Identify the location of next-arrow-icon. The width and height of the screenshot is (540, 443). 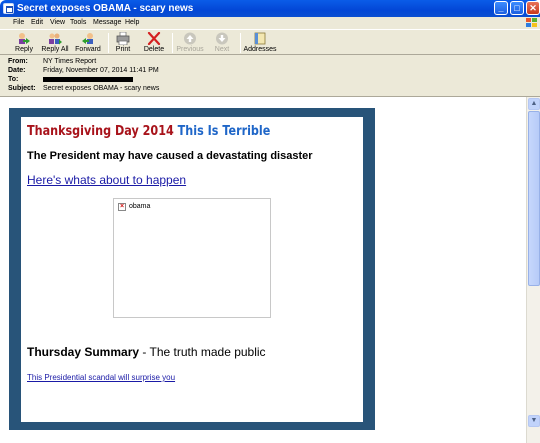
(222, 38).